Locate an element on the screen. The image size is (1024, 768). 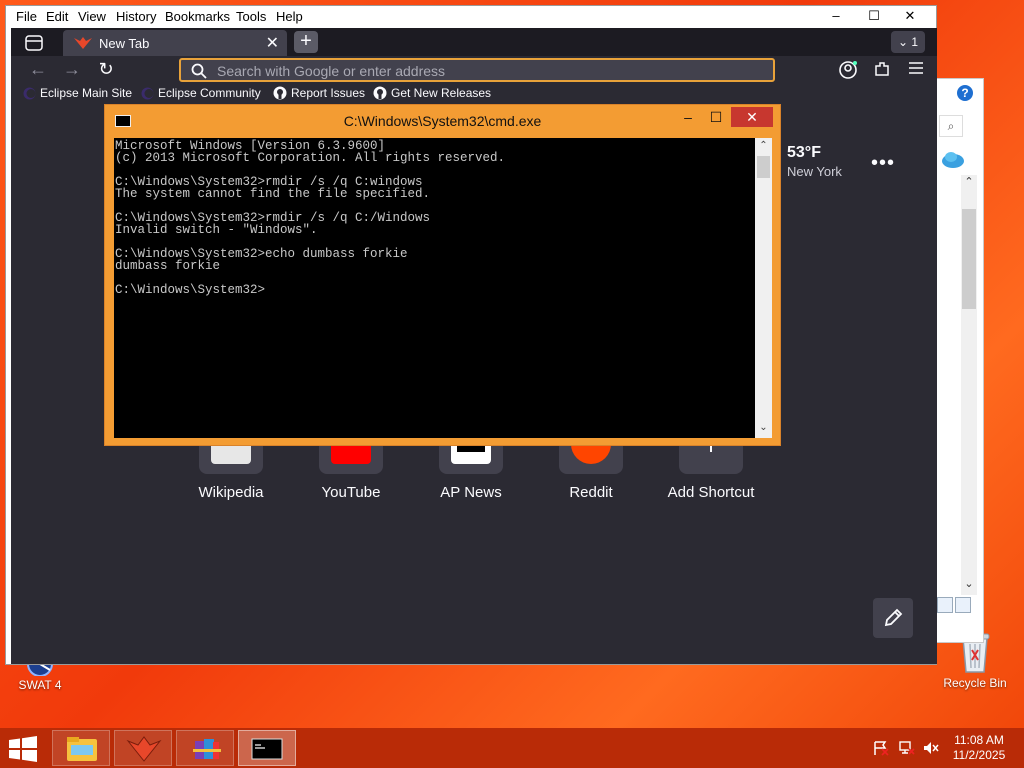
console-line: C:\Windows\System32> is located at coordinates (190, 290).